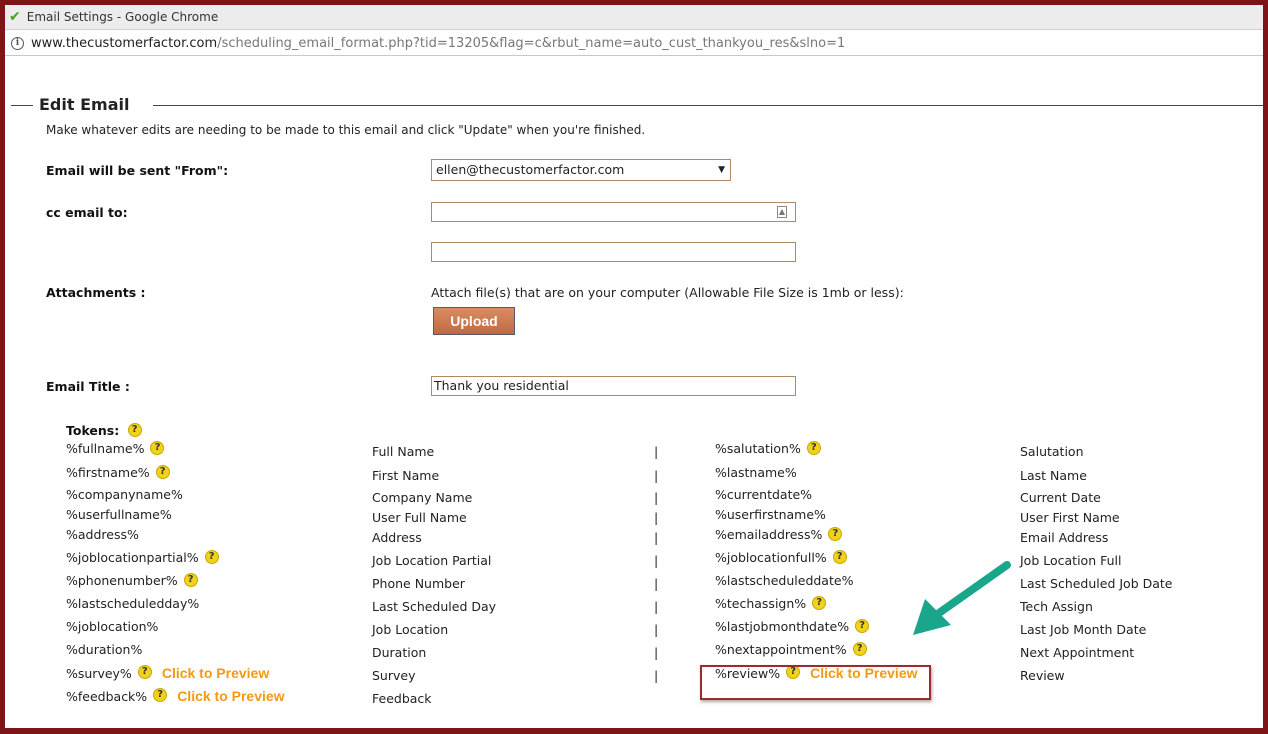 The height and width of the screenshot is (734, 1268). What do you see at coordinates (403, 451) in the screenshot?
I see `token-description: Full Name` at bounding box center [403, 451].